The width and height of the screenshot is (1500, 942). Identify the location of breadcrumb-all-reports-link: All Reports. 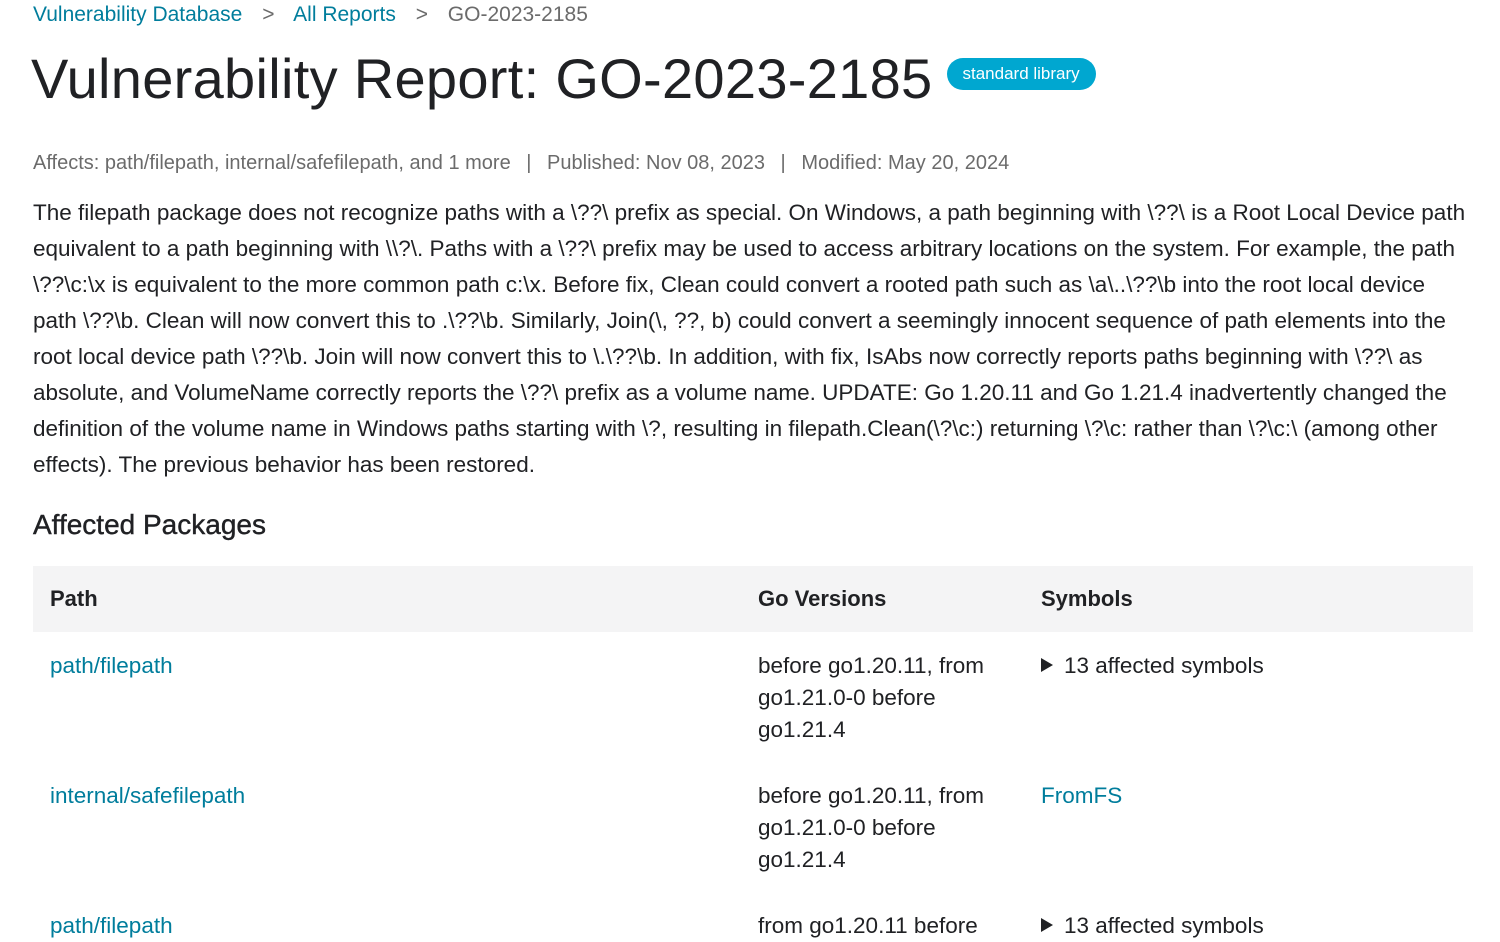
(344, 14).